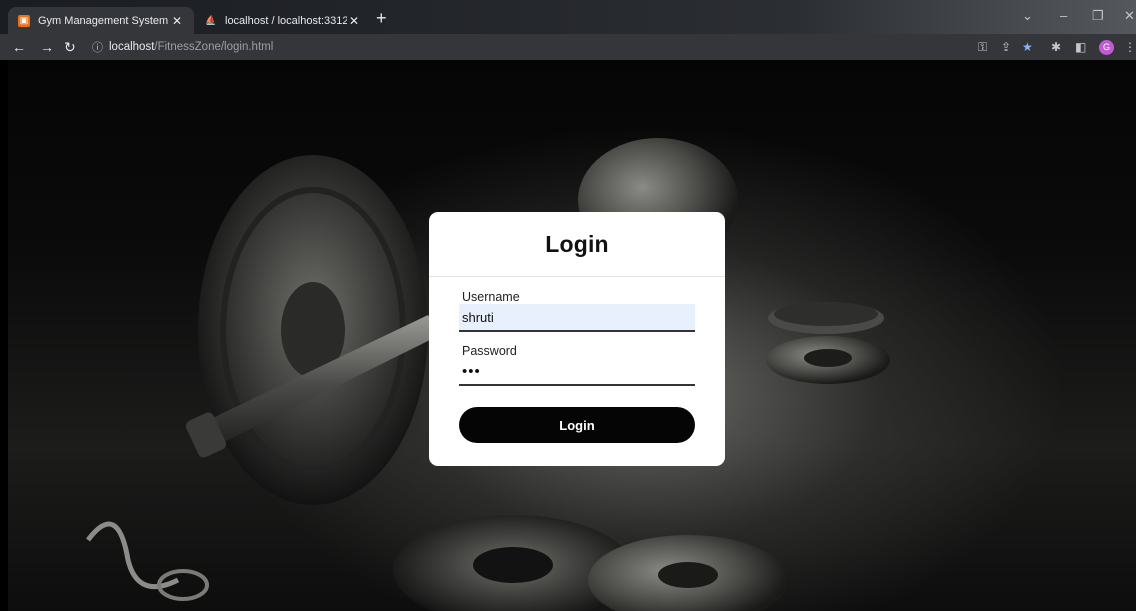 This screenshot has height=611, width=1136. Describe the element at coordinates (1098, 16) in the screenshot. I see `restore-icon: ❐` at that location.